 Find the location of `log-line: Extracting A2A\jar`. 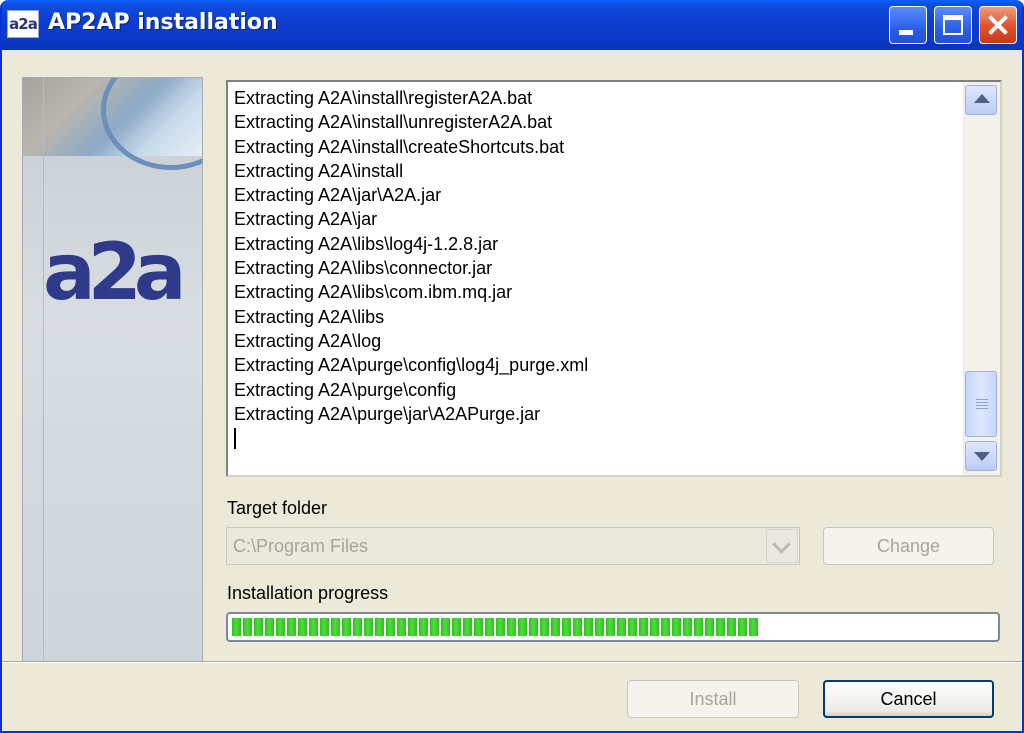

log-line: Extracting A2A\jar is located at coordinates (306, 219).